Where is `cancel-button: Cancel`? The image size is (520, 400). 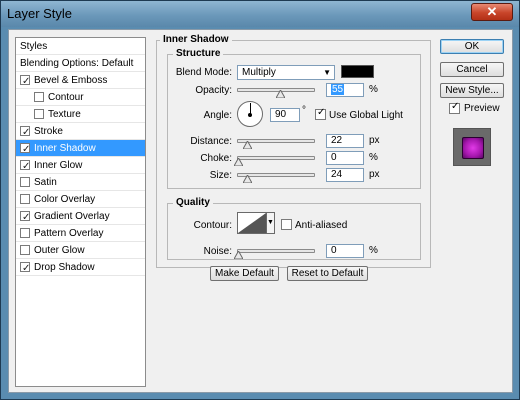 cancel-button: Cancel is located at coordinates (472, 69).